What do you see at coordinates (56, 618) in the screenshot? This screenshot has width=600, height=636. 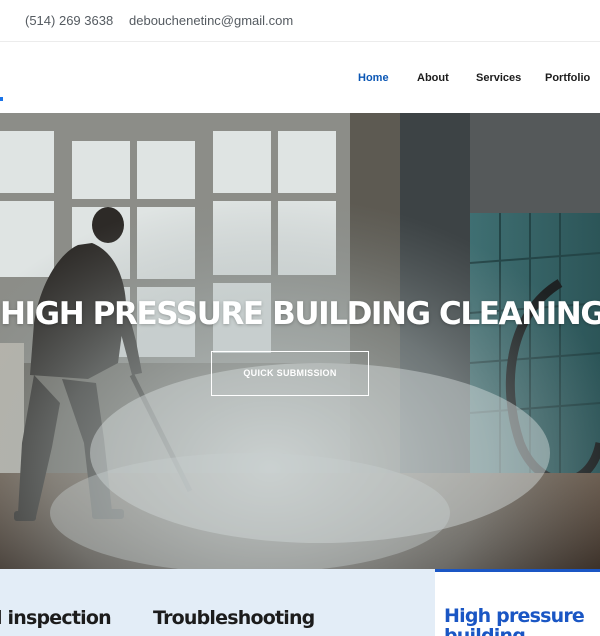 I see `service-title-inspection: l inspection` at bounding box center [56, 618].